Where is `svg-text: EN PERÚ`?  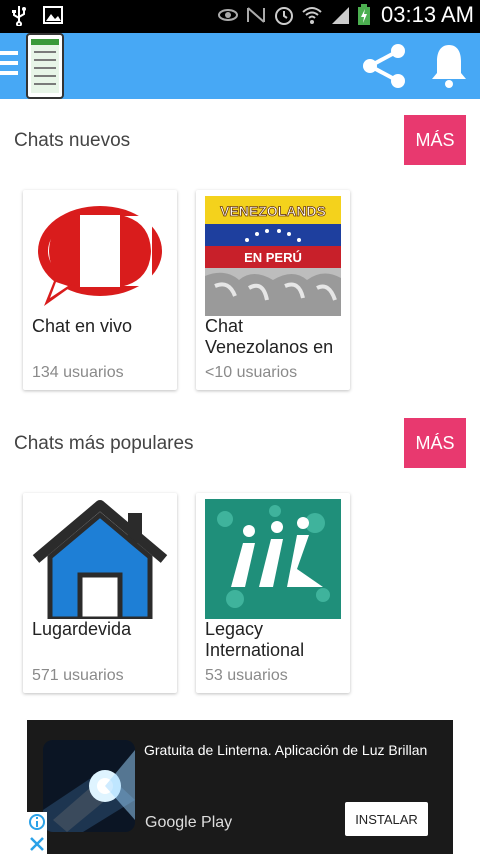 svg-text: EN PERÚ is located at coordinates (273, 257).